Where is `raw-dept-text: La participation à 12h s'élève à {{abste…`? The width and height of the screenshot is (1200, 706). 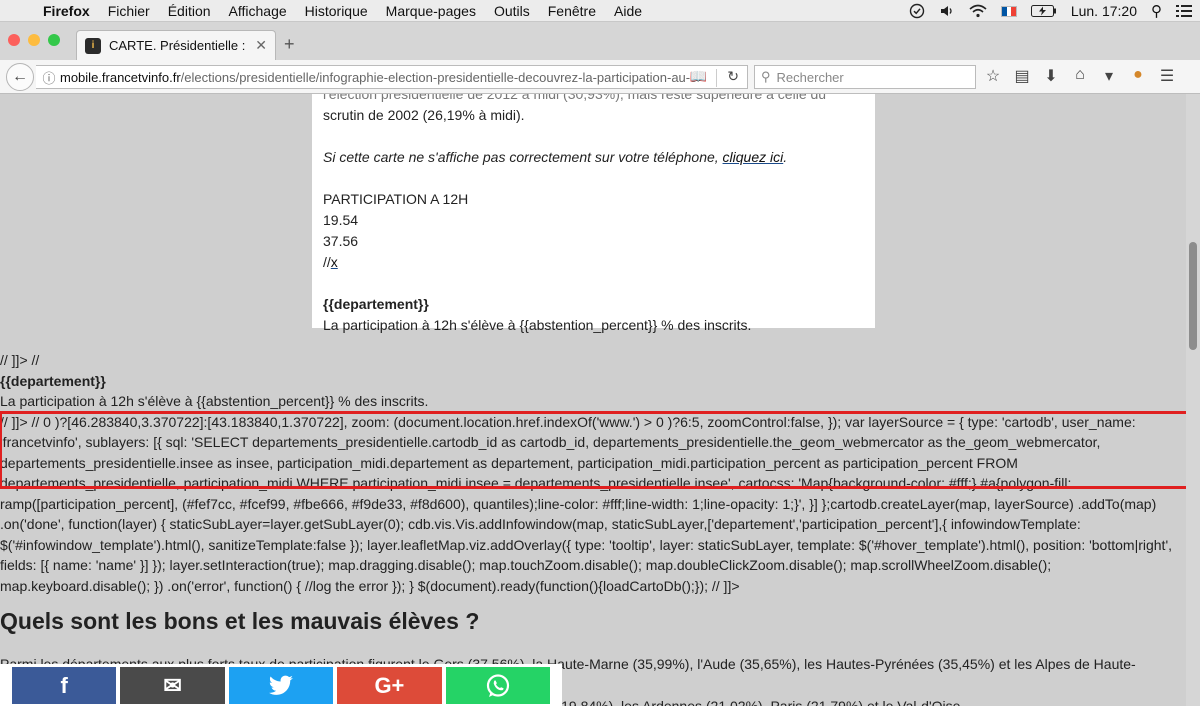 raw-dept-text: La participation à 12h s'élève à {{abste… is located at coordinates (214, 401).